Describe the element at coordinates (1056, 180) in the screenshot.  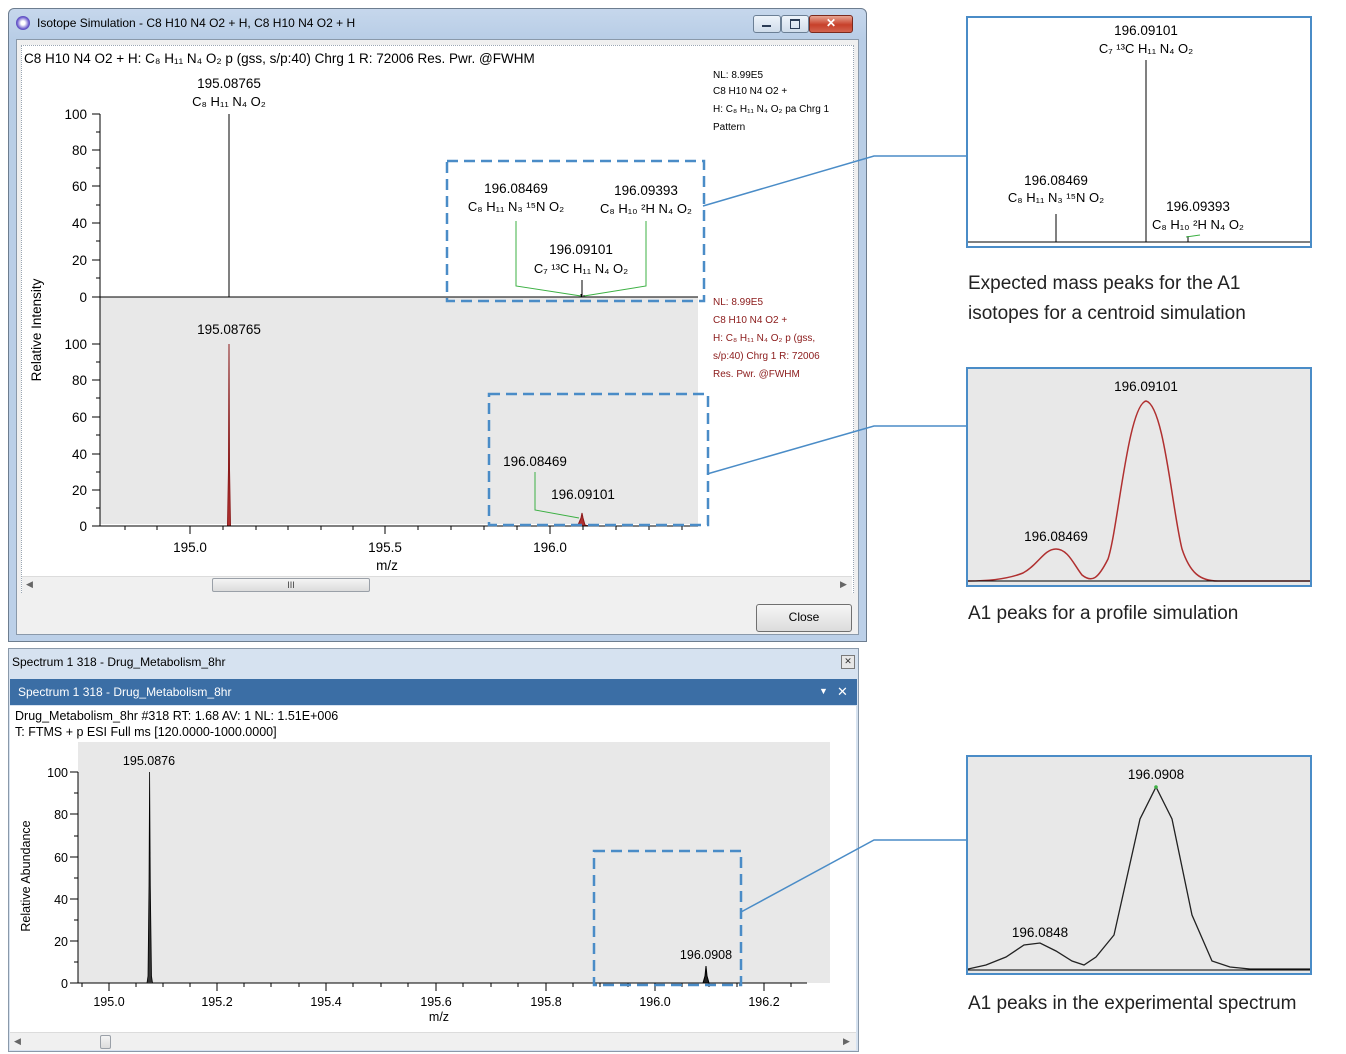
I see `zoom1-left-mass: 196.08469` at that location.